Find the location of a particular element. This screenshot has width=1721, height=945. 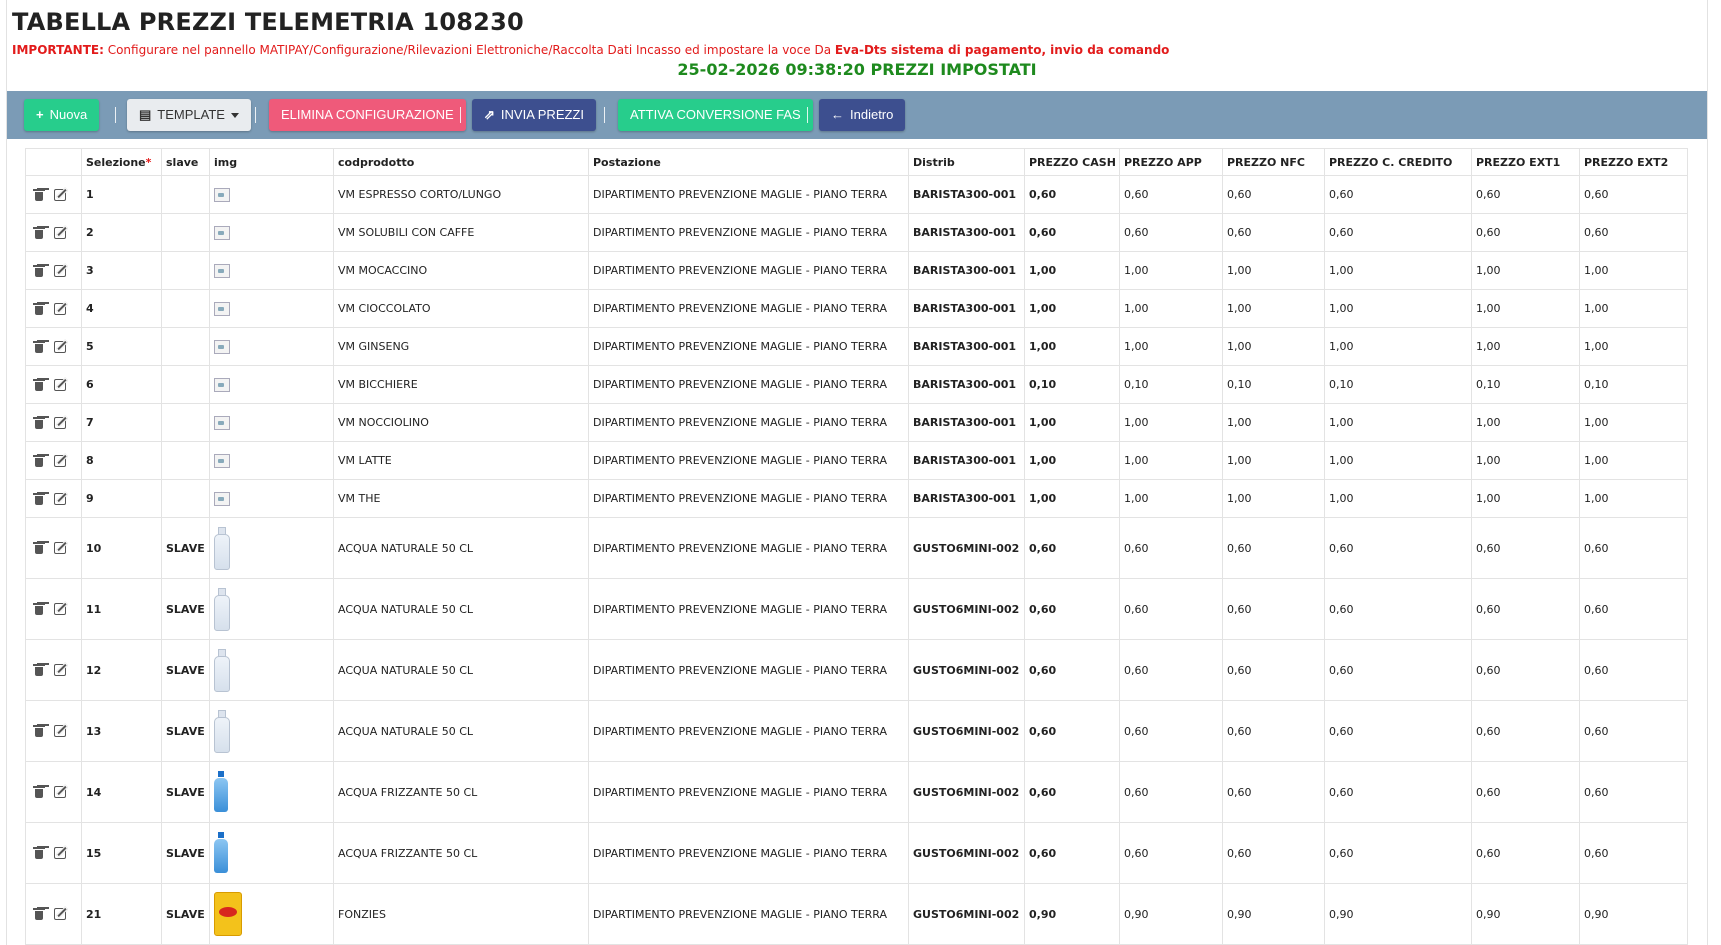

column-header-codprodotto: codprodotto is located at coordinates (461, 162).